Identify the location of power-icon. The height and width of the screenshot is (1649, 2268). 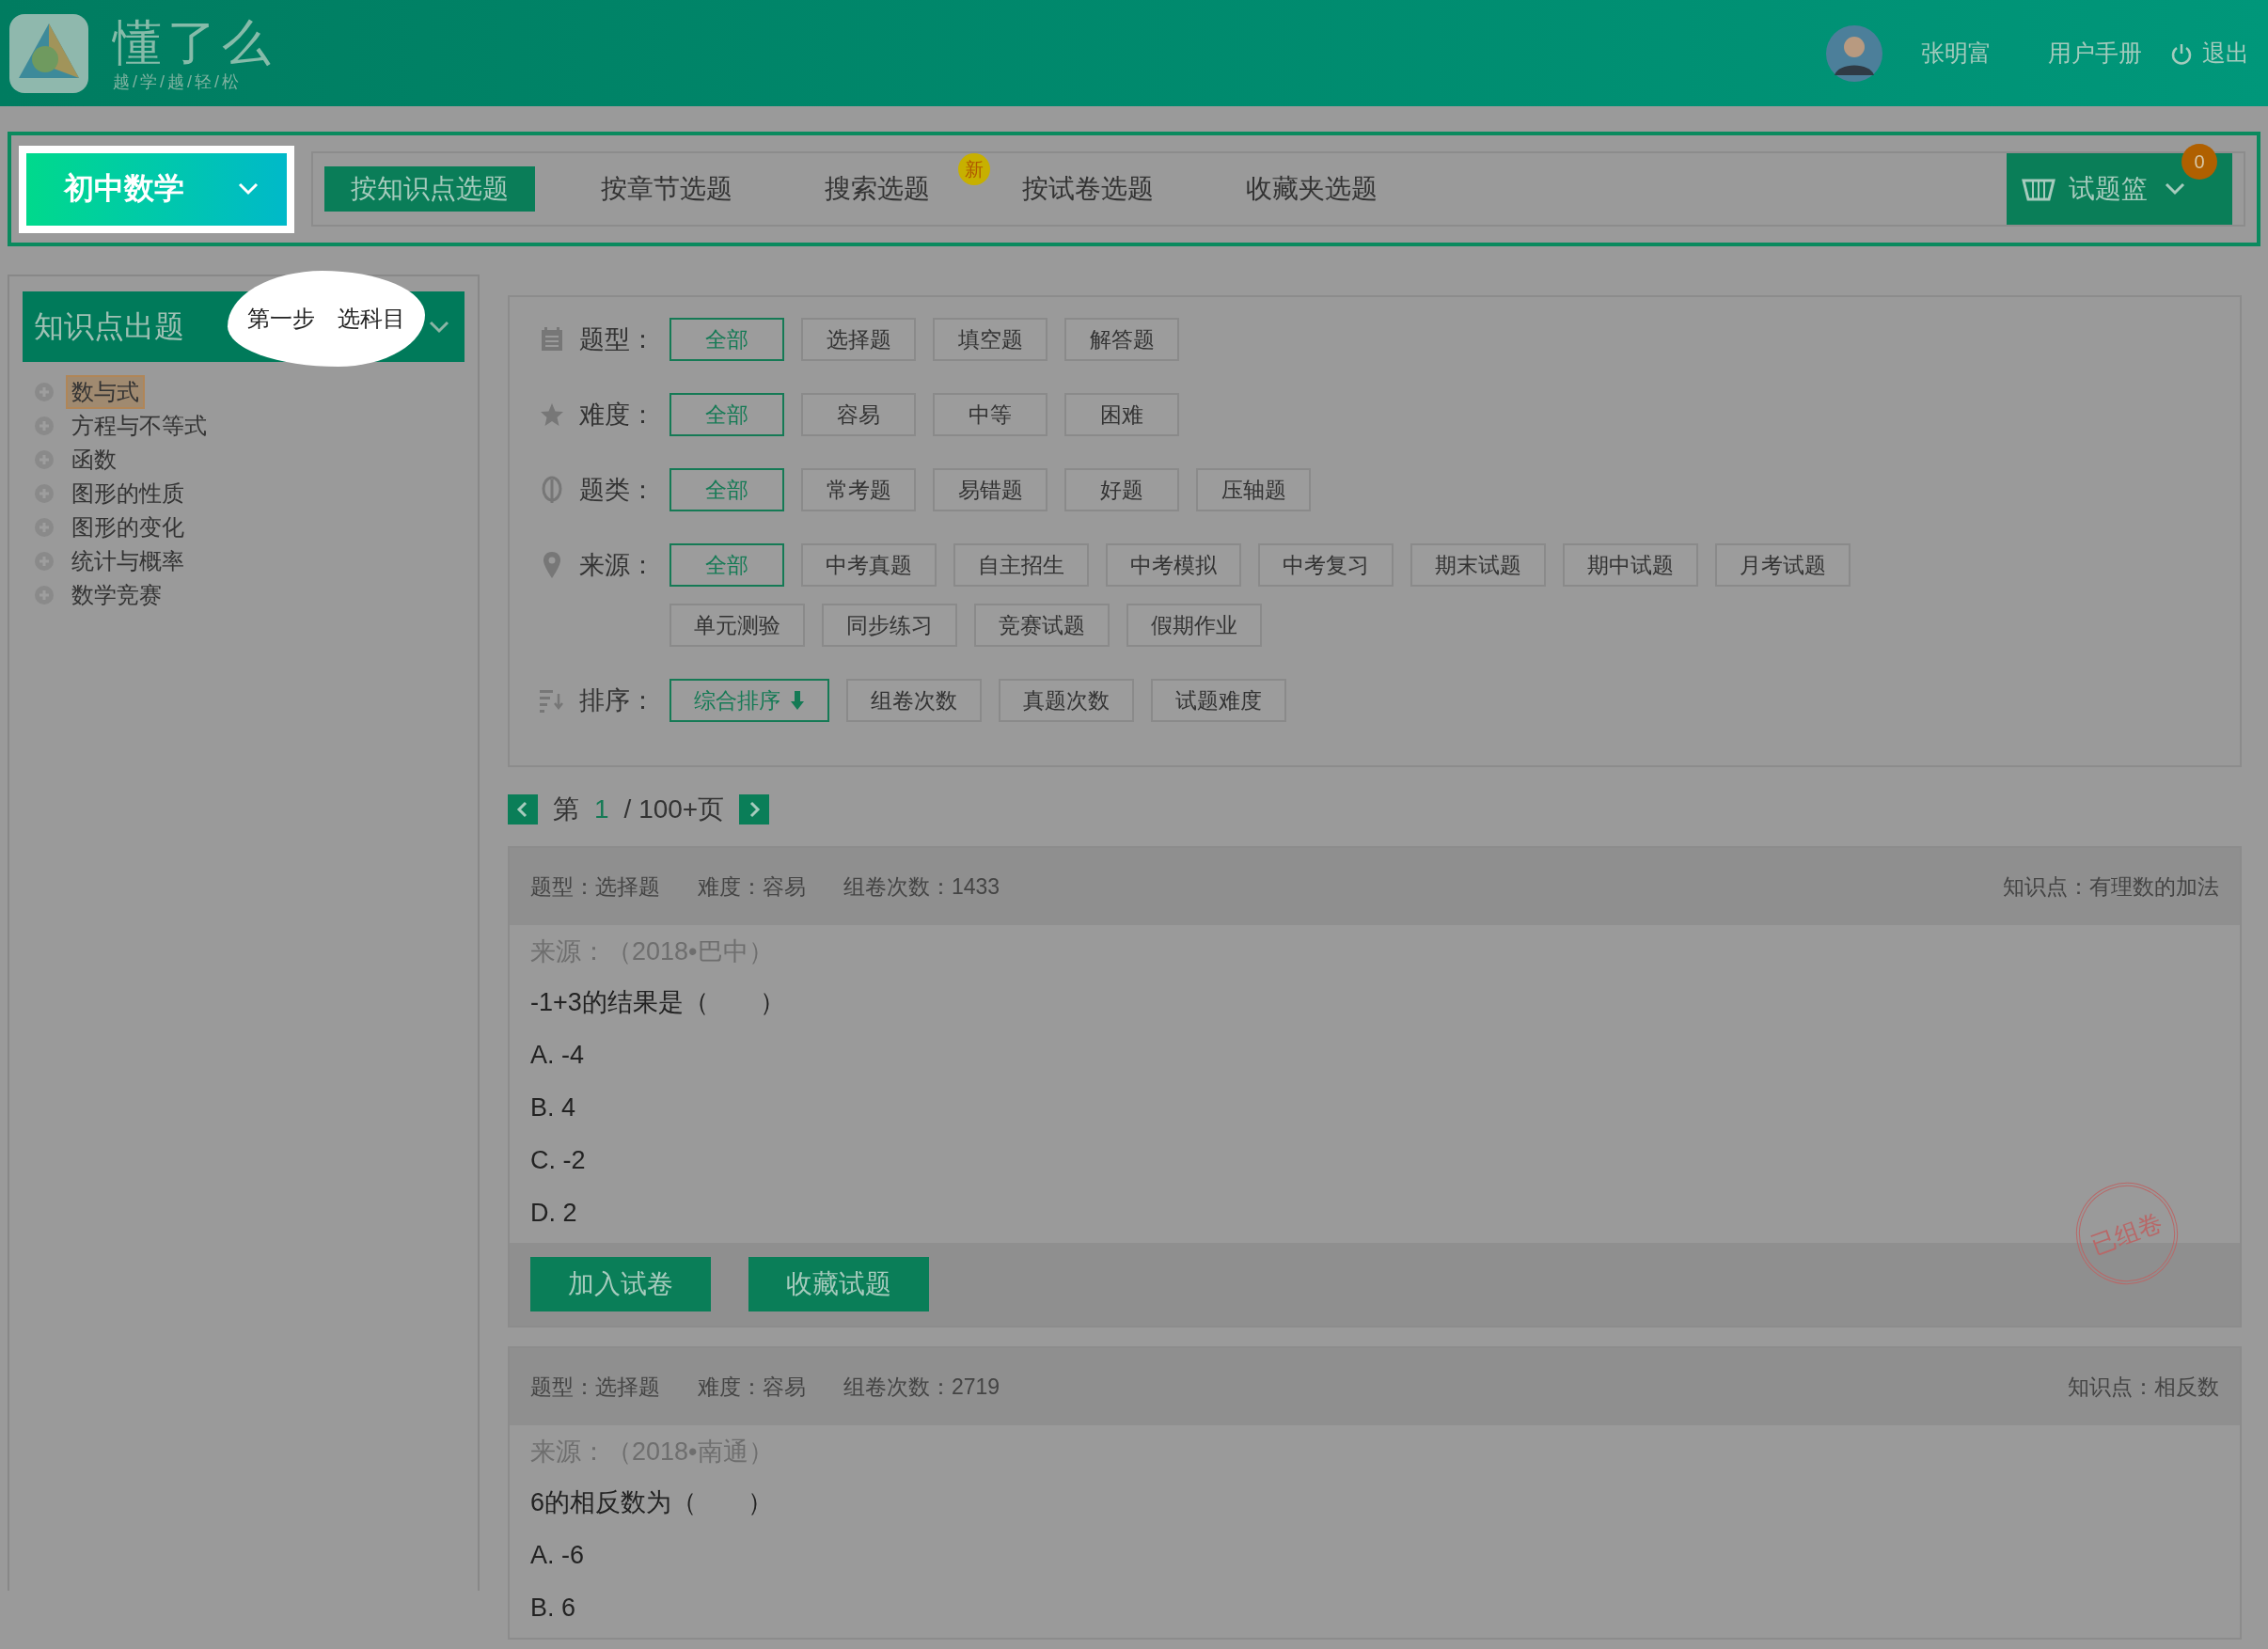
(2181, 53).